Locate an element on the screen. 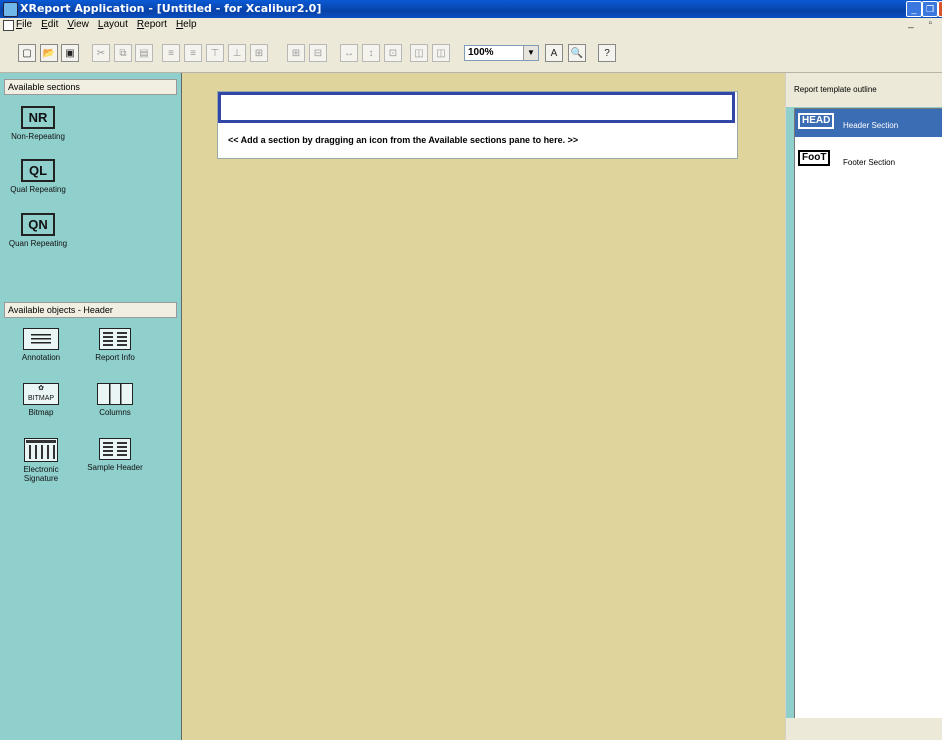 Image resolution: width=942 pixels, height=740 pixels. help-icon: ? is located at coordinates (607, 53).